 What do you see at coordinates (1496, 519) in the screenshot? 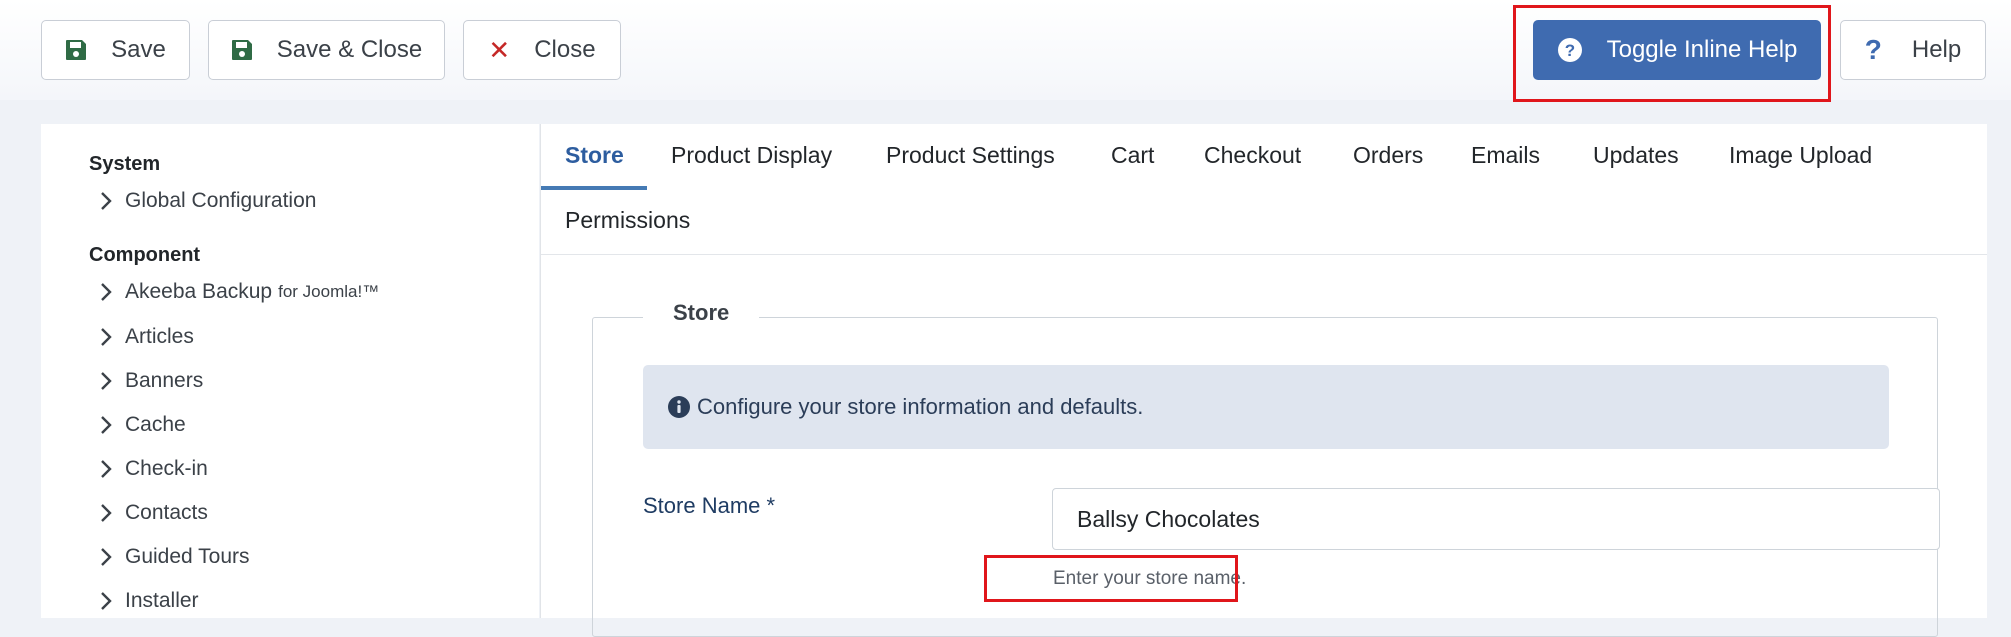
I see `store-name-input` at bounding box center [1496, 519].